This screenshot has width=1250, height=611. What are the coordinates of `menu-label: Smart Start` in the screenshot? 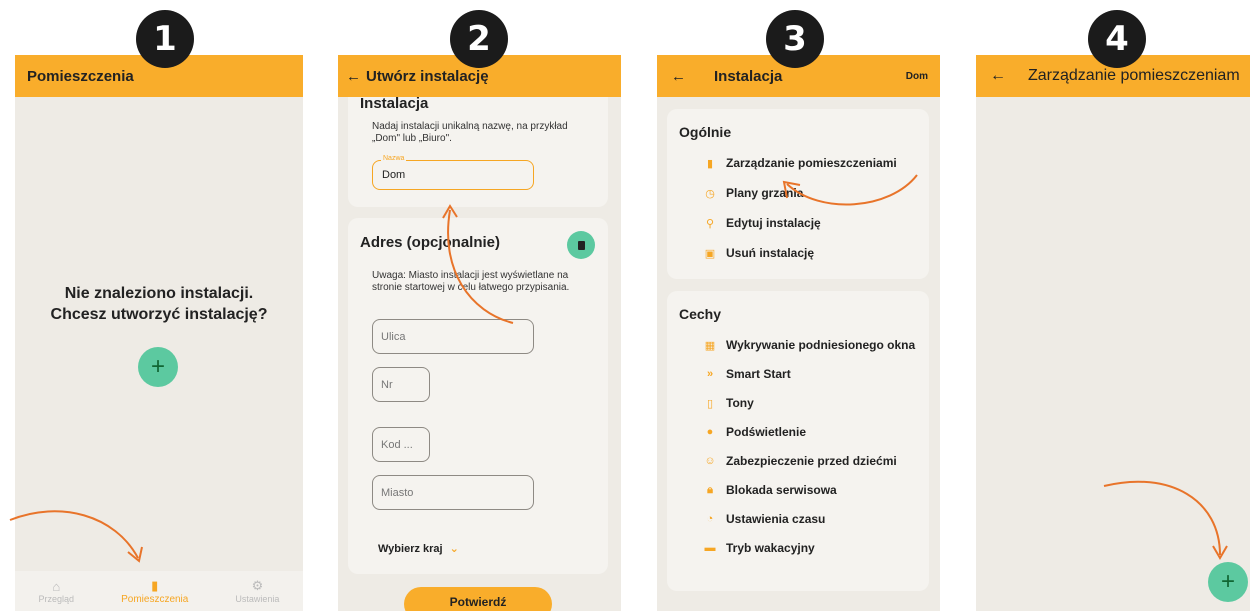 It's located at (758, 374).